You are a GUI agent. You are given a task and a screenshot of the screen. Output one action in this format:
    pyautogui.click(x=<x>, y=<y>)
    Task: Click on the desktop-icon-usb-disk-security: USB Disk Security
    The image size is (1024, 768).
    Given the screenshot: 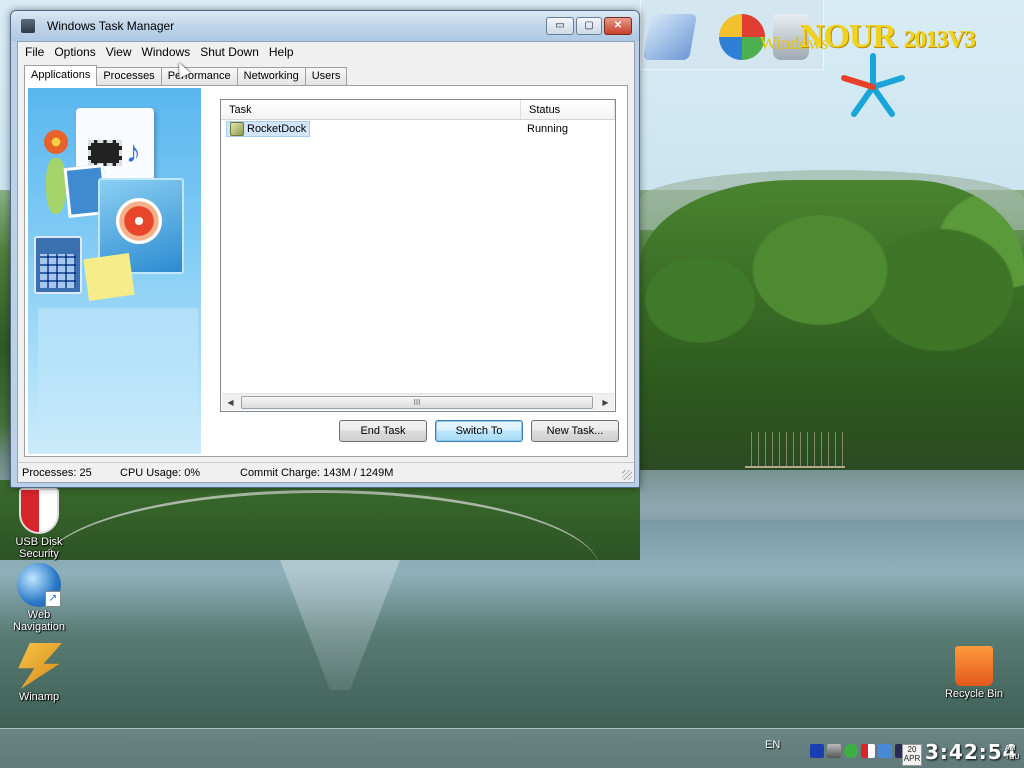 What is the action you would take?
    pyautogui.click(x=39, y=524)
    